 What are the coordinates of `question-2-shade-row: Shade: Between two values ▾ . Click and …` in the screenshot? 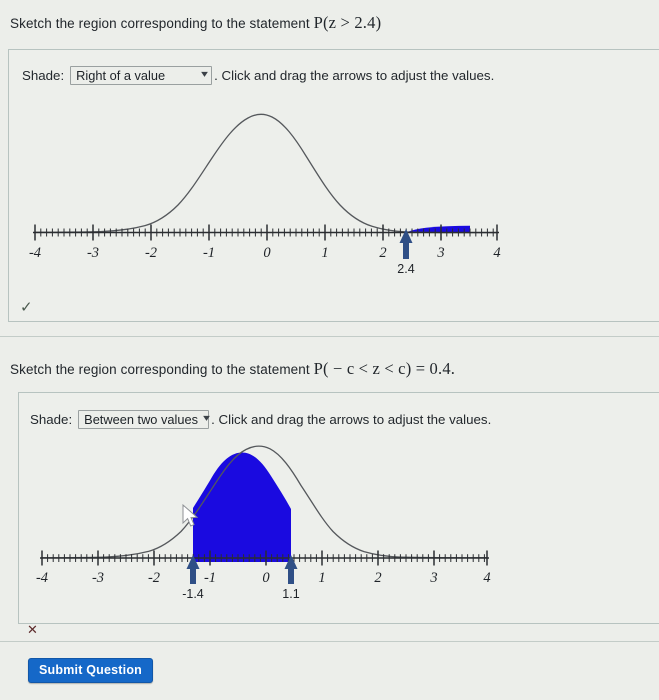 It's located at (260, 419).